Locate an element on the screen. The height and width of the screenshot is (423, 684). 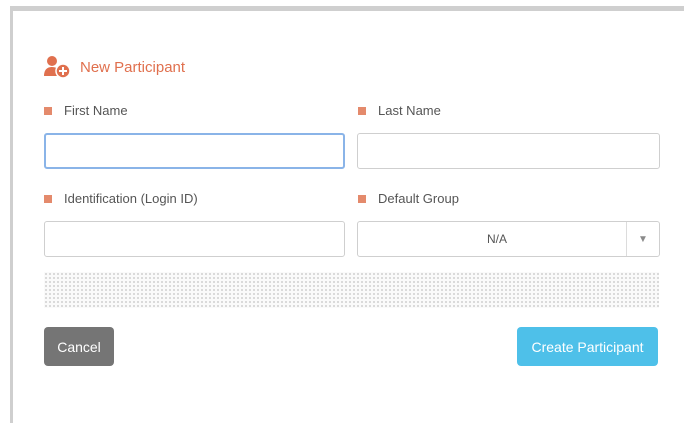
user-add-icon is located at coordinates (57, 67).